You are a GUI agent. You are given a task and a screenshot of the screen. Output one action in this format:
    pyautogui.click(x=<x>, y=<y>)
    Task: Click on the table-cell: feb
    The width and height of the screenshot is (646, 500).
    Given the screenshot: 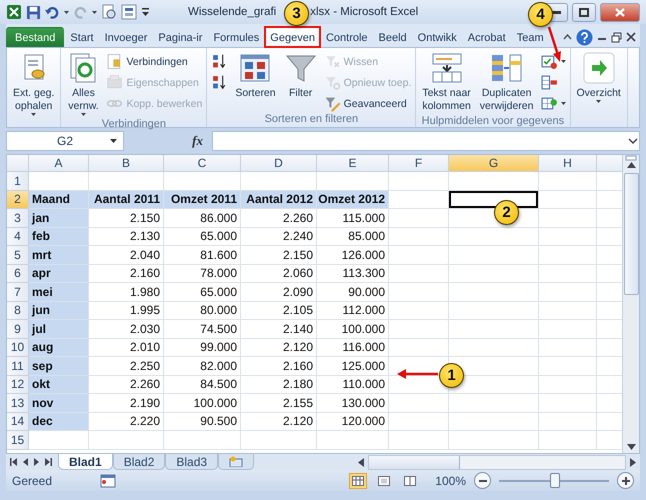 What is the action you would take?
    pyautogui.click(x=59, y=237)
    